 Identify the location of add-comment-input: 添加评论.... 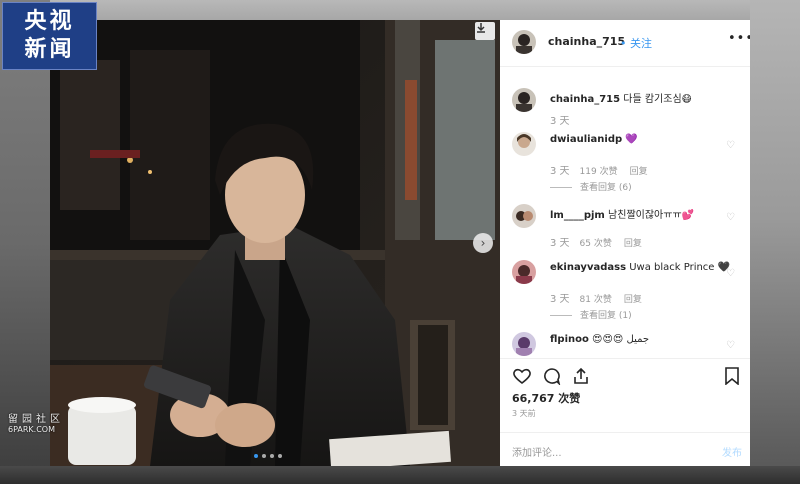
(537, 451).